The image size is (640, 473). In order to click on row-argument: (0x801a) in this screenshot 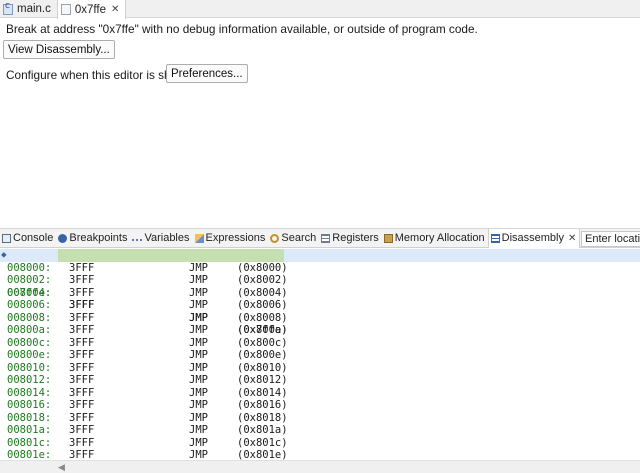, I will do `click(262, 430)`.